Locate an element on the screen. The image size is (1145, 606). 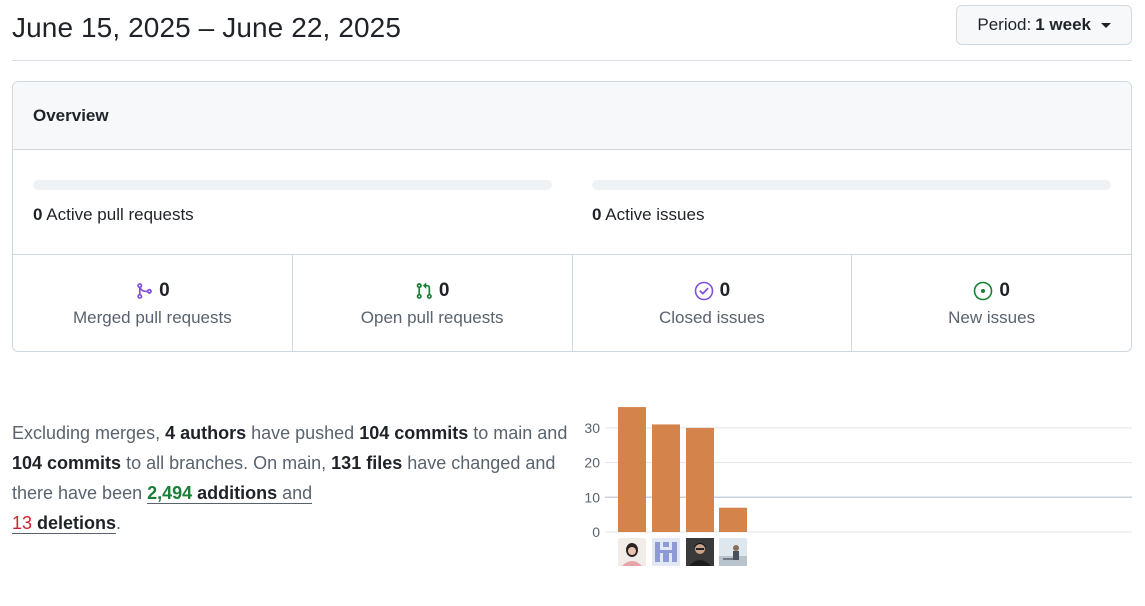
deletions-link: 13 deletions is located at coordinates (64, 523).